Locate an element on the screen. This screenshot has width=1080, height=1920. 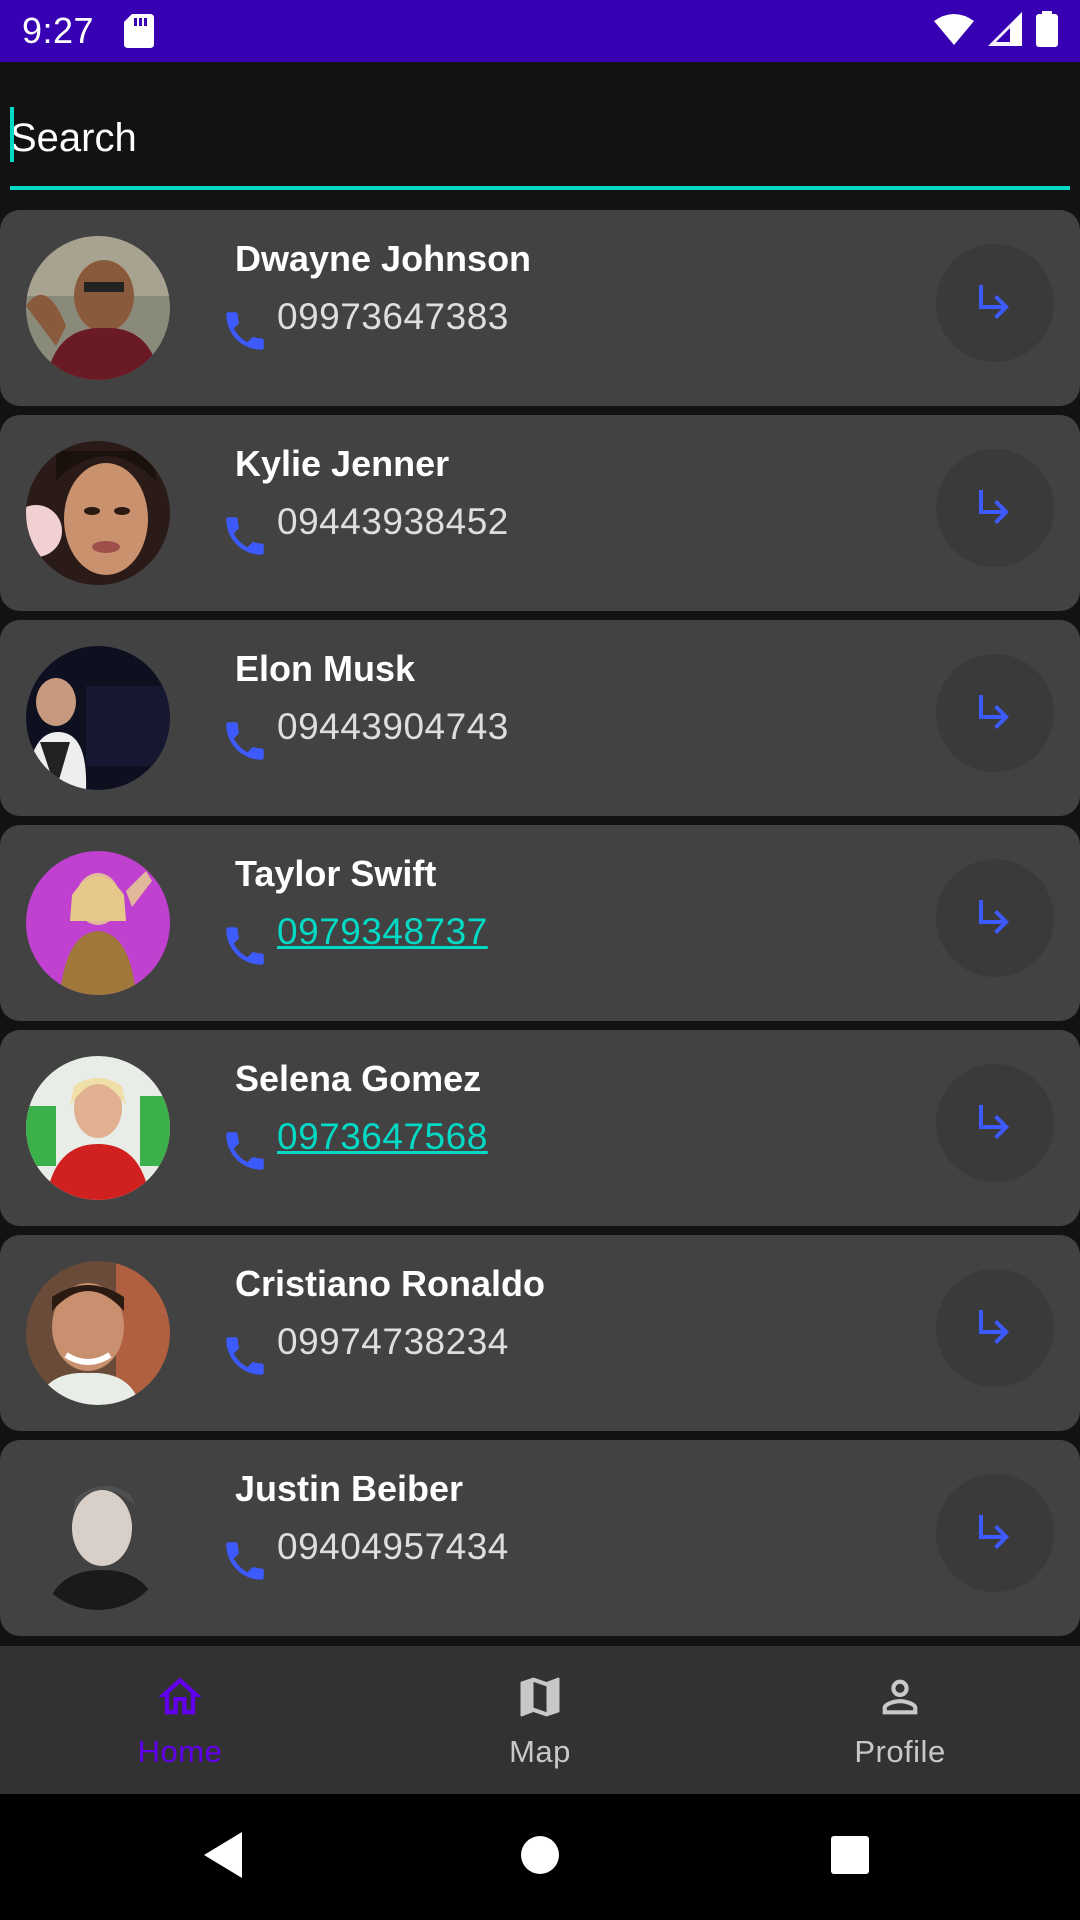
contact-name: Dwayne Johnson is located at coordinates (383, 258).